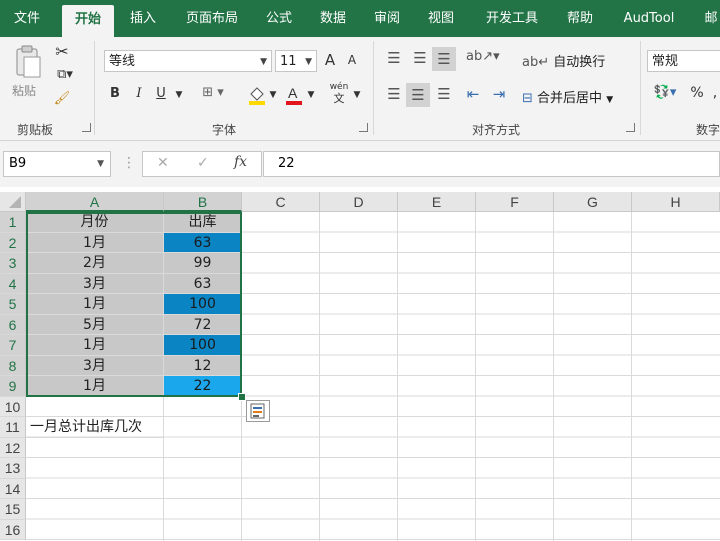 This screenshot has width=720, height=541. I want to click on column-header-a: A, so click(95, 202).